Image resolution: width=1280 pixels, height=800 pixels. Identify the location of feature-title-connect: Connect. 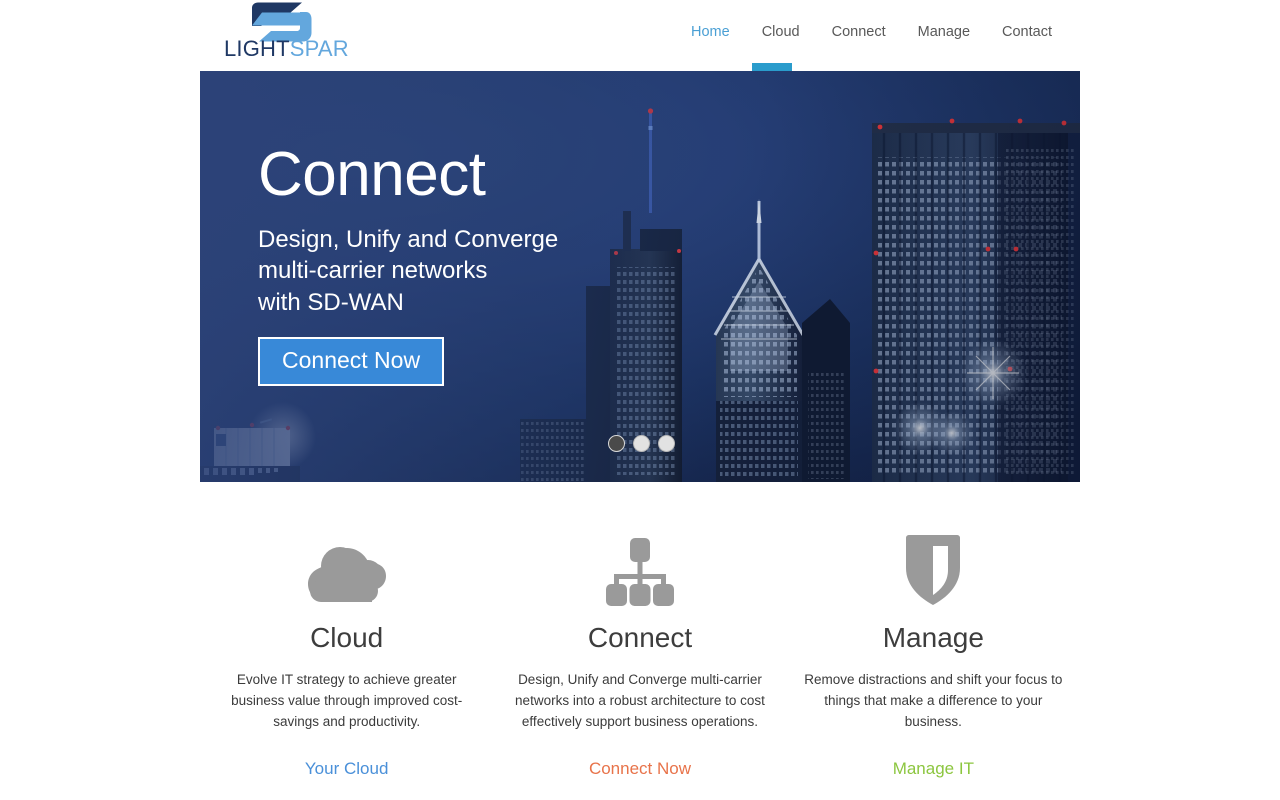
(640, 637).